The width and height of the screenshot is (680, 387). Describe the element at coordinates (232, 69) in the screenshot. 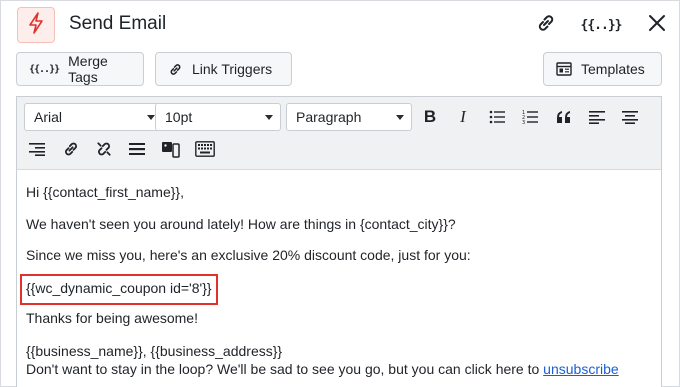

I see `link-triggers-label: Link Triggers` at that location.